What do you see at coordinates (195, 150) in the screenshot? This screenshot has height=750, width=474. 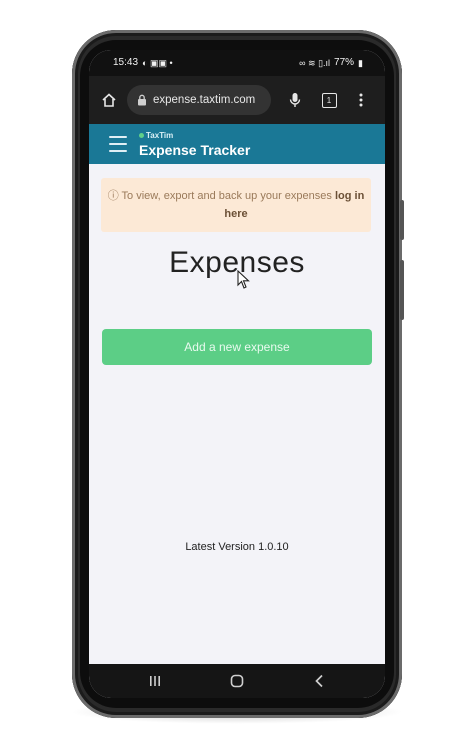 I see `app-title: Expense Tracker` at bounding box center [195, 150].